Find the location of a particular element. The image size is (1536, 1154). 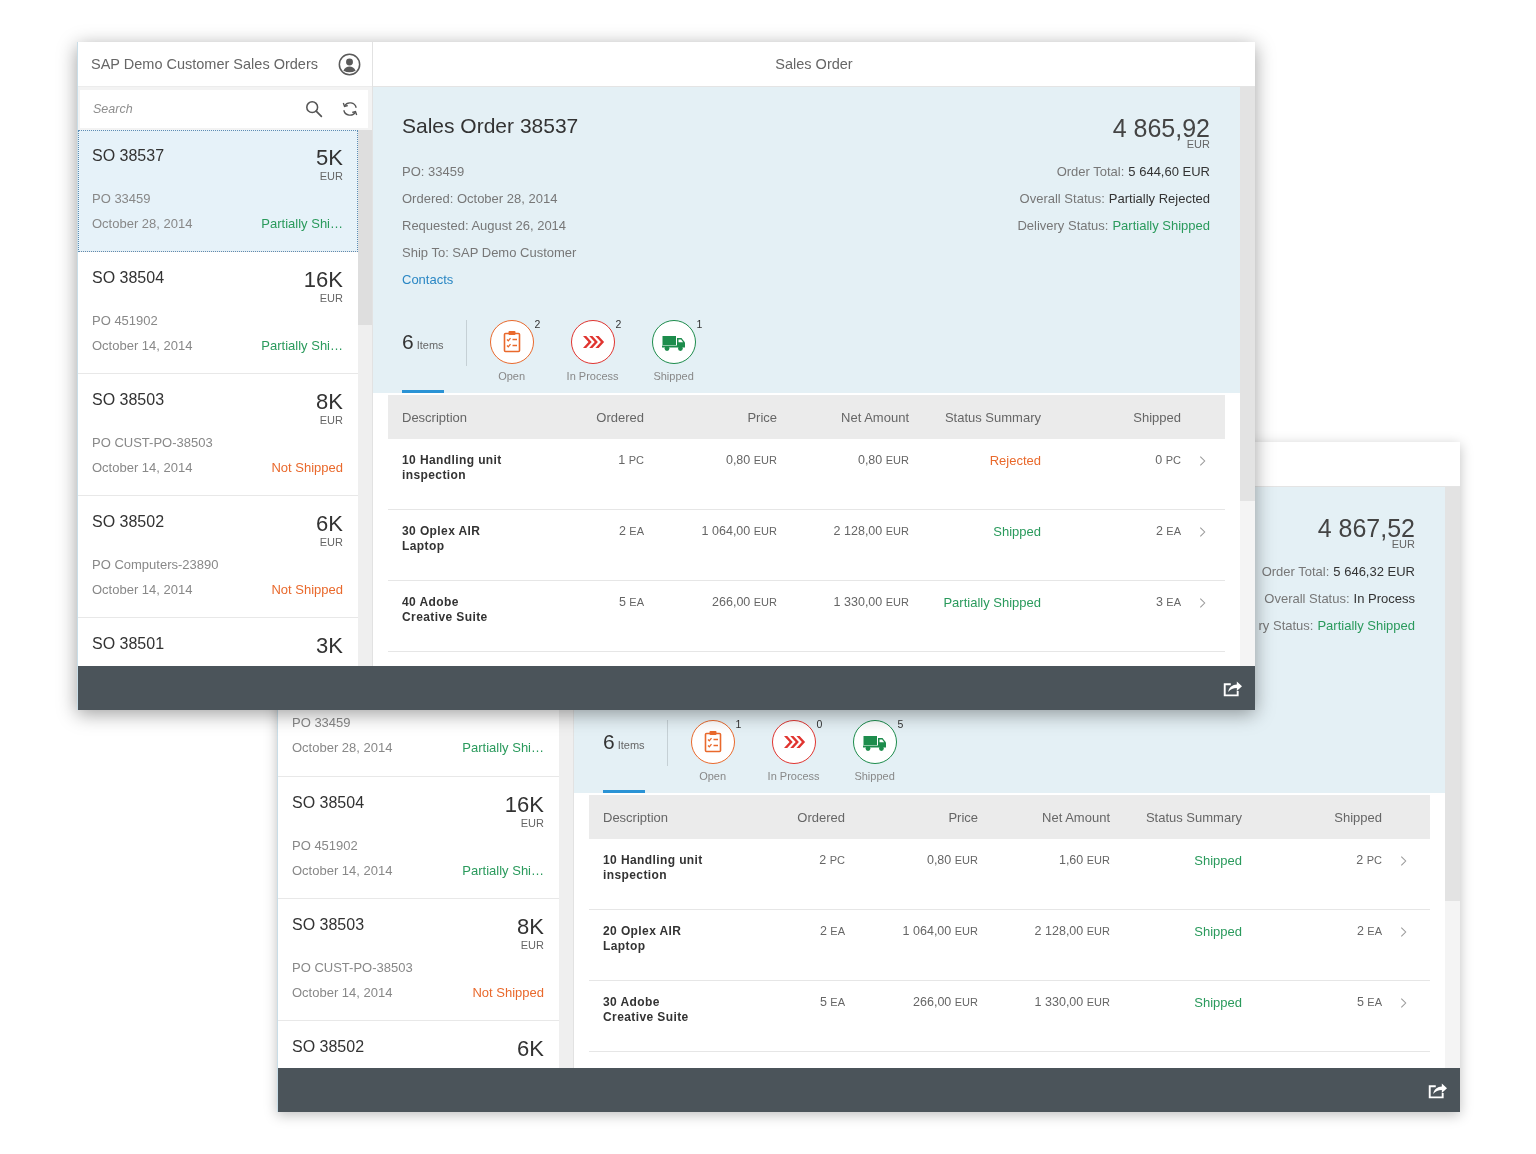

item-count: 2 is located at coordinates (618, 324).